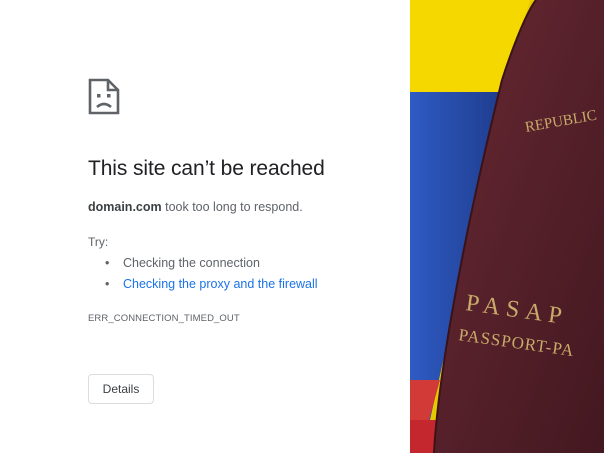  What do you see at coordinates (220, 284) in the screenshot?
I see `proxy-firewall-link: Checking the proxy and the firewall` at bounding box center [220, 284].